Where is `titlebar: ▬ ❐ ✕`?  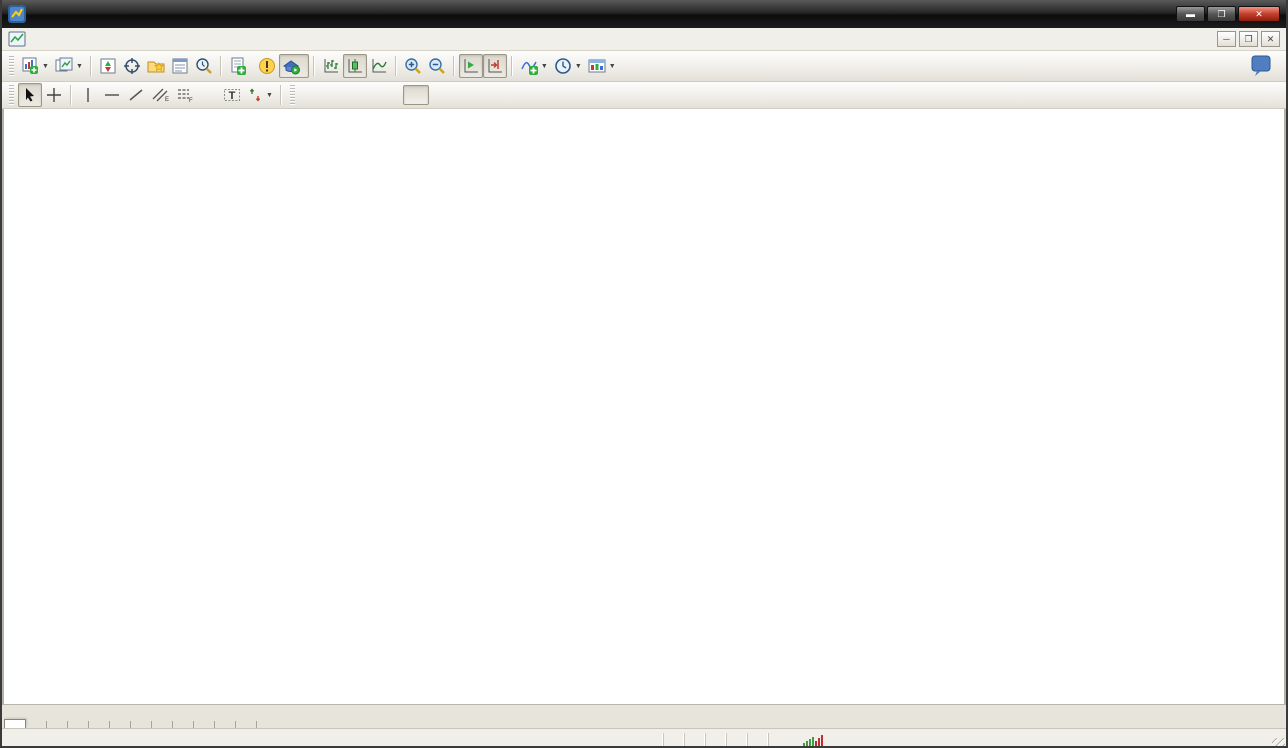 titlebar: ▬ ❐ ✕ is located at coordinates (644, 14).